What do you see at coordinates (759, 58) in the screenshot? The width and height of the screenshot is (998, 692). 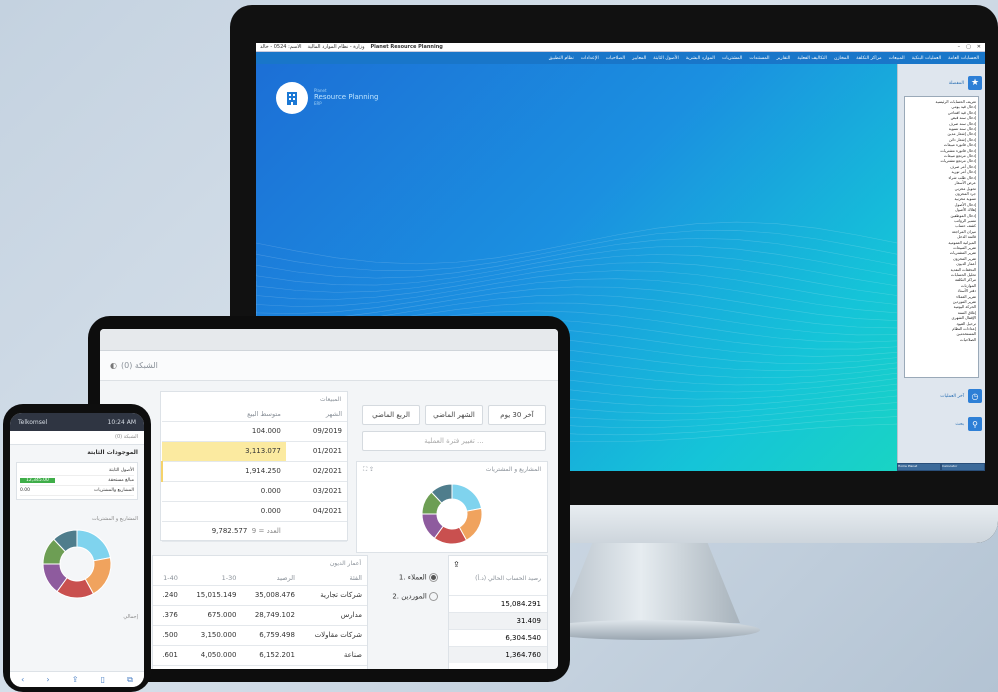 I see `menu-item: المستندات` at bounding box center [759, 58].